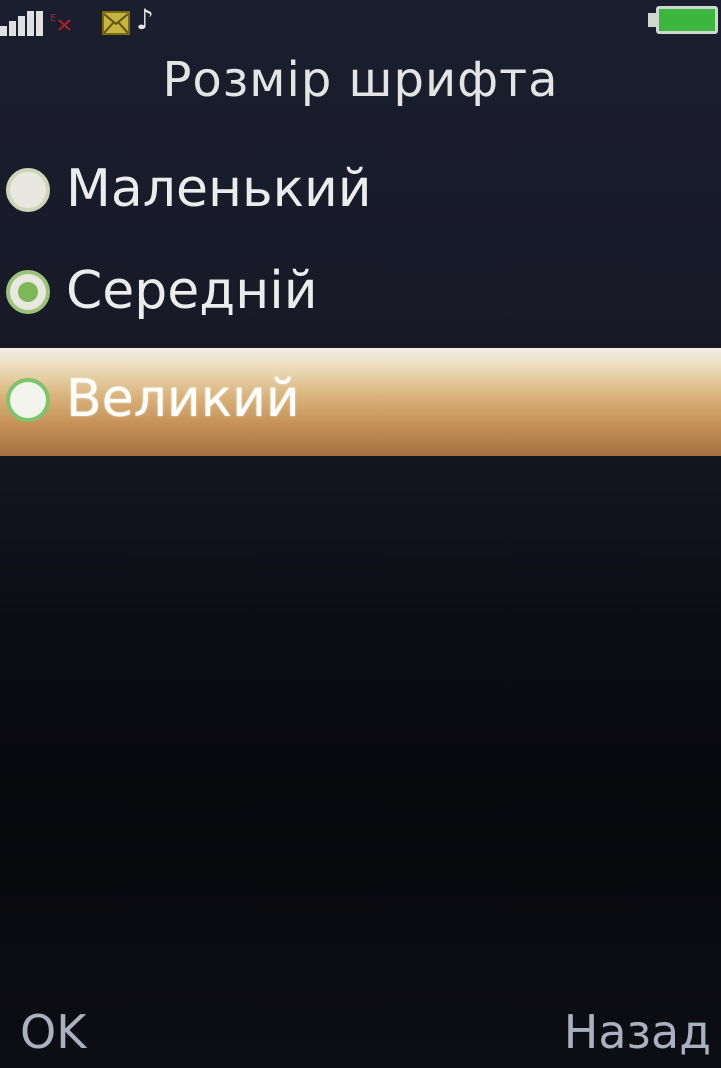  I want to click on option-small: Маленький, so click(360, 191).